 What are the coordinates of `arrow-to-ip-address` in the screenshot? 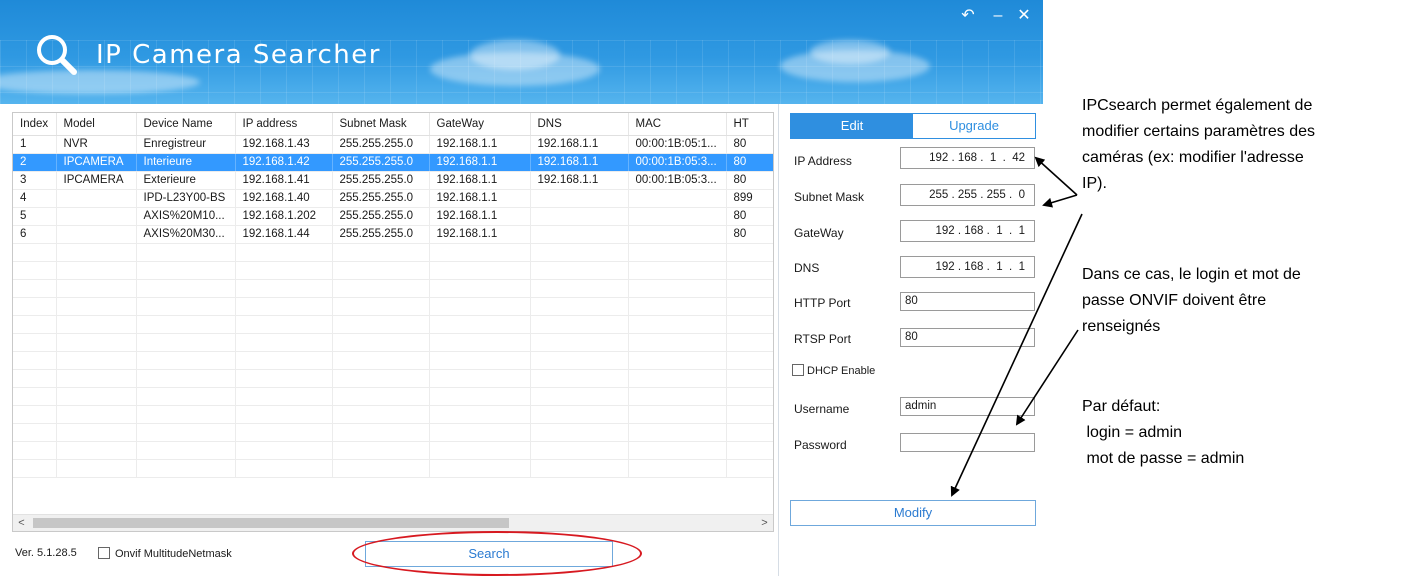 It's located at (1056, 176).